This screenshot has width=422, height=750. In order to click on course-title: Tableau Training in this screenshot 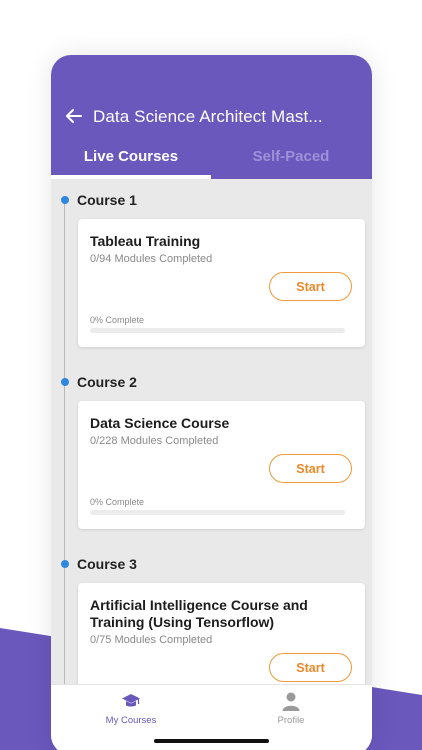, I will do `click(145, 241)`.